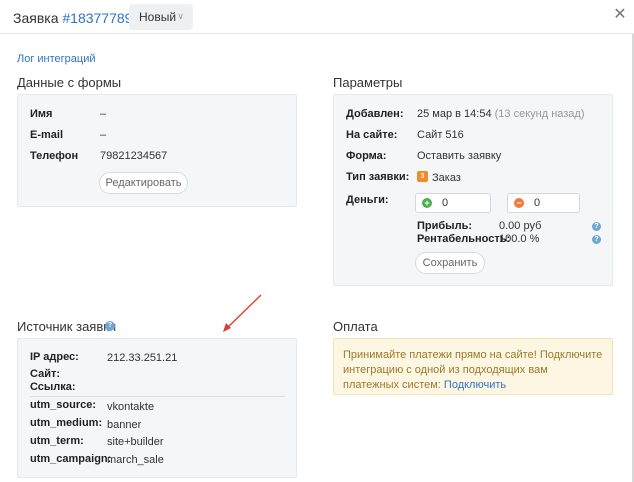  Describe the element at coordinates (53, 387) in the screenshot. I see `source-link-label: Ссылка:` at that location.